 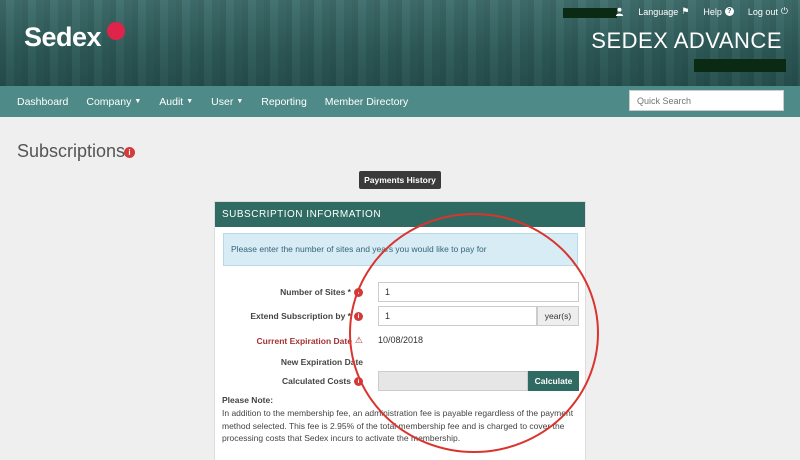 What do you see at coordinates (400, 214) in the screenshot?
I see `panel-title: SUBSCRIPTION INFORMATION` at bounding box center [400, 214].